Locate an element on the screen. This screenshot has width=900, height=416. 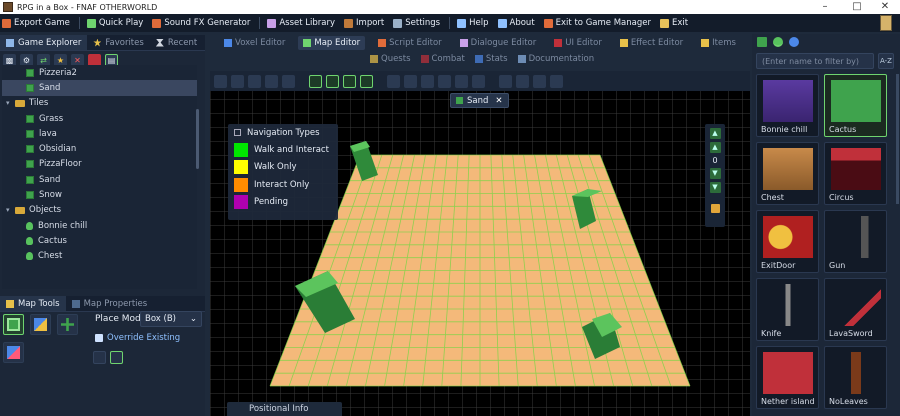
tab-map-properties: Map Properties is located at coordinates (110, 303).